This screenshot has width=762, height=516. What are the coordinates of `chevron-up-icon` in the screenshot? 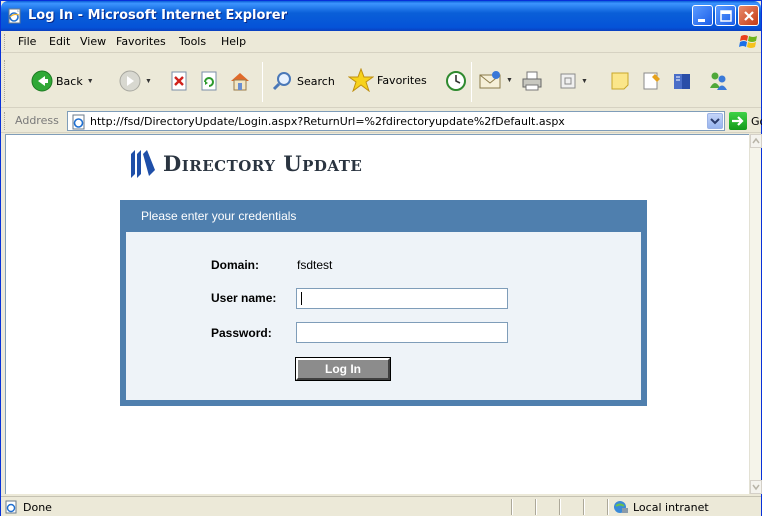 It's located at (756, 140).